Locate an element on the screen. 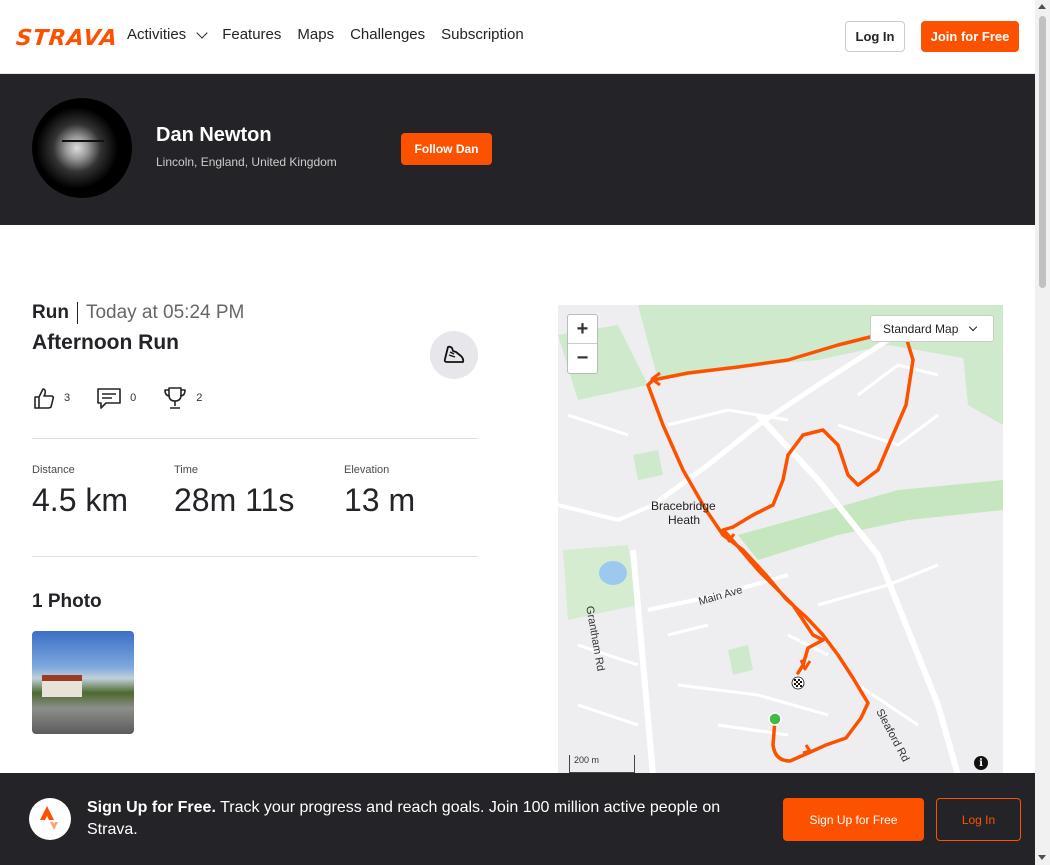 This screenshot has width=1050, height=865. nav-item-label: Subscription is located at coordinates (482, 34).